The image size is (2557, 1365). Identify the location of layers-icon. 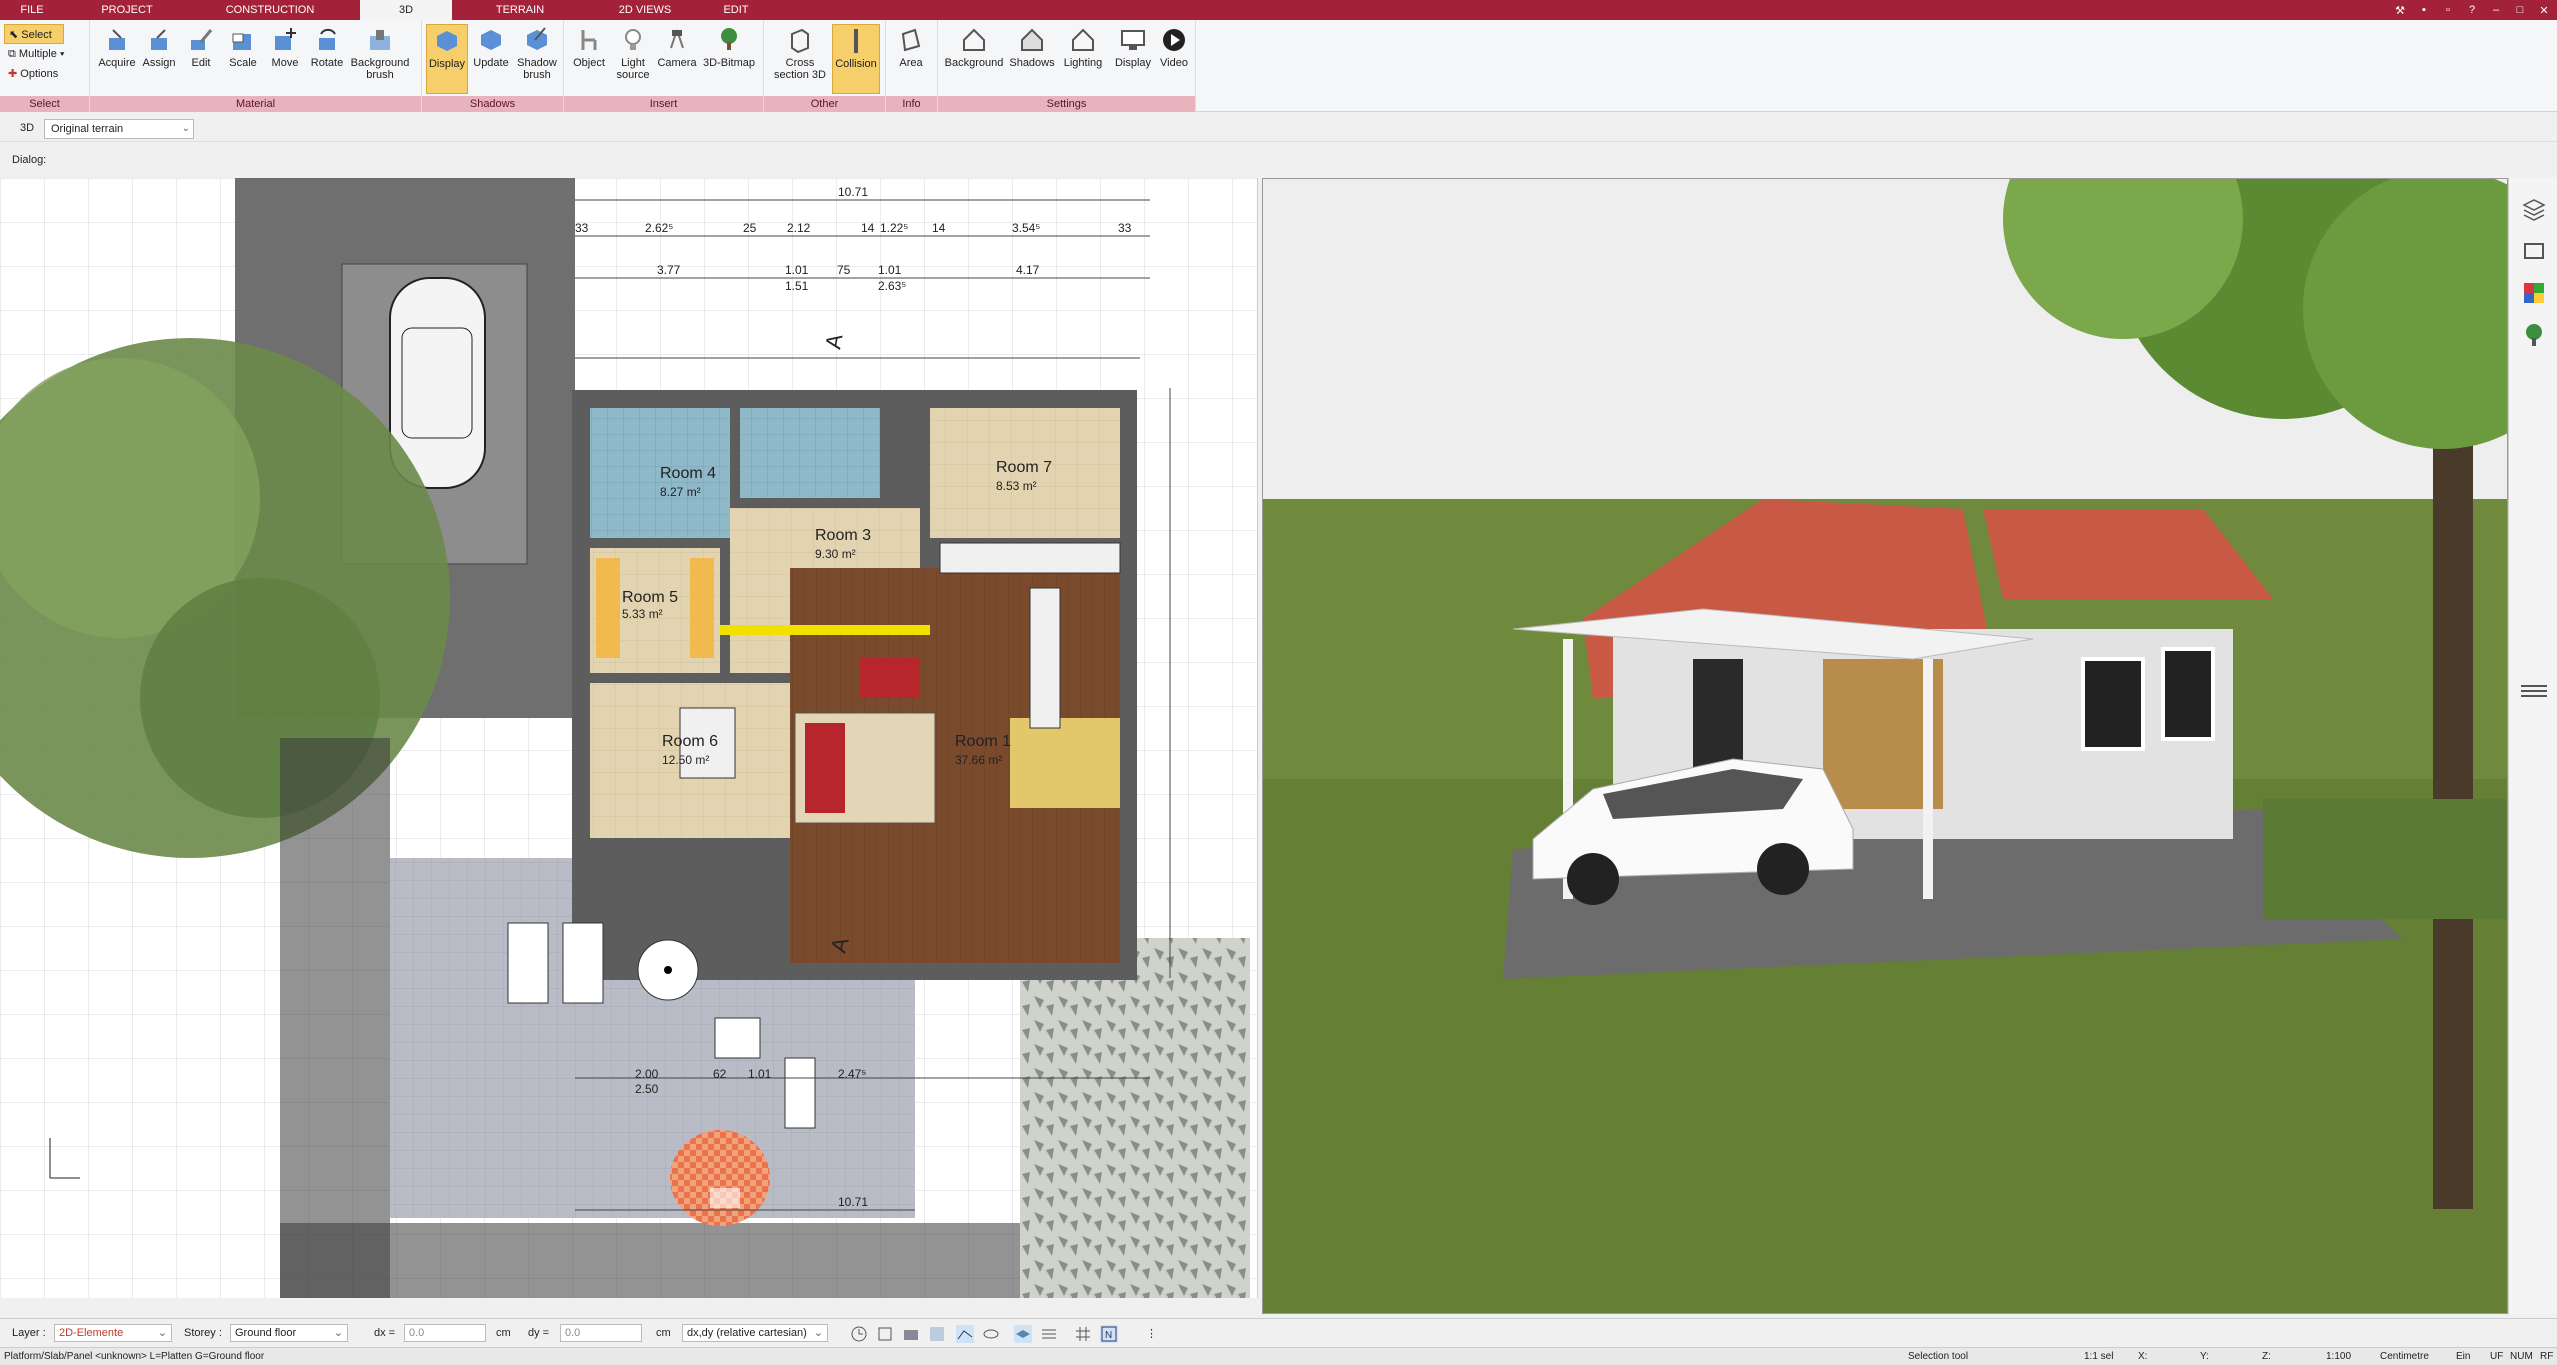
(2534, 209).